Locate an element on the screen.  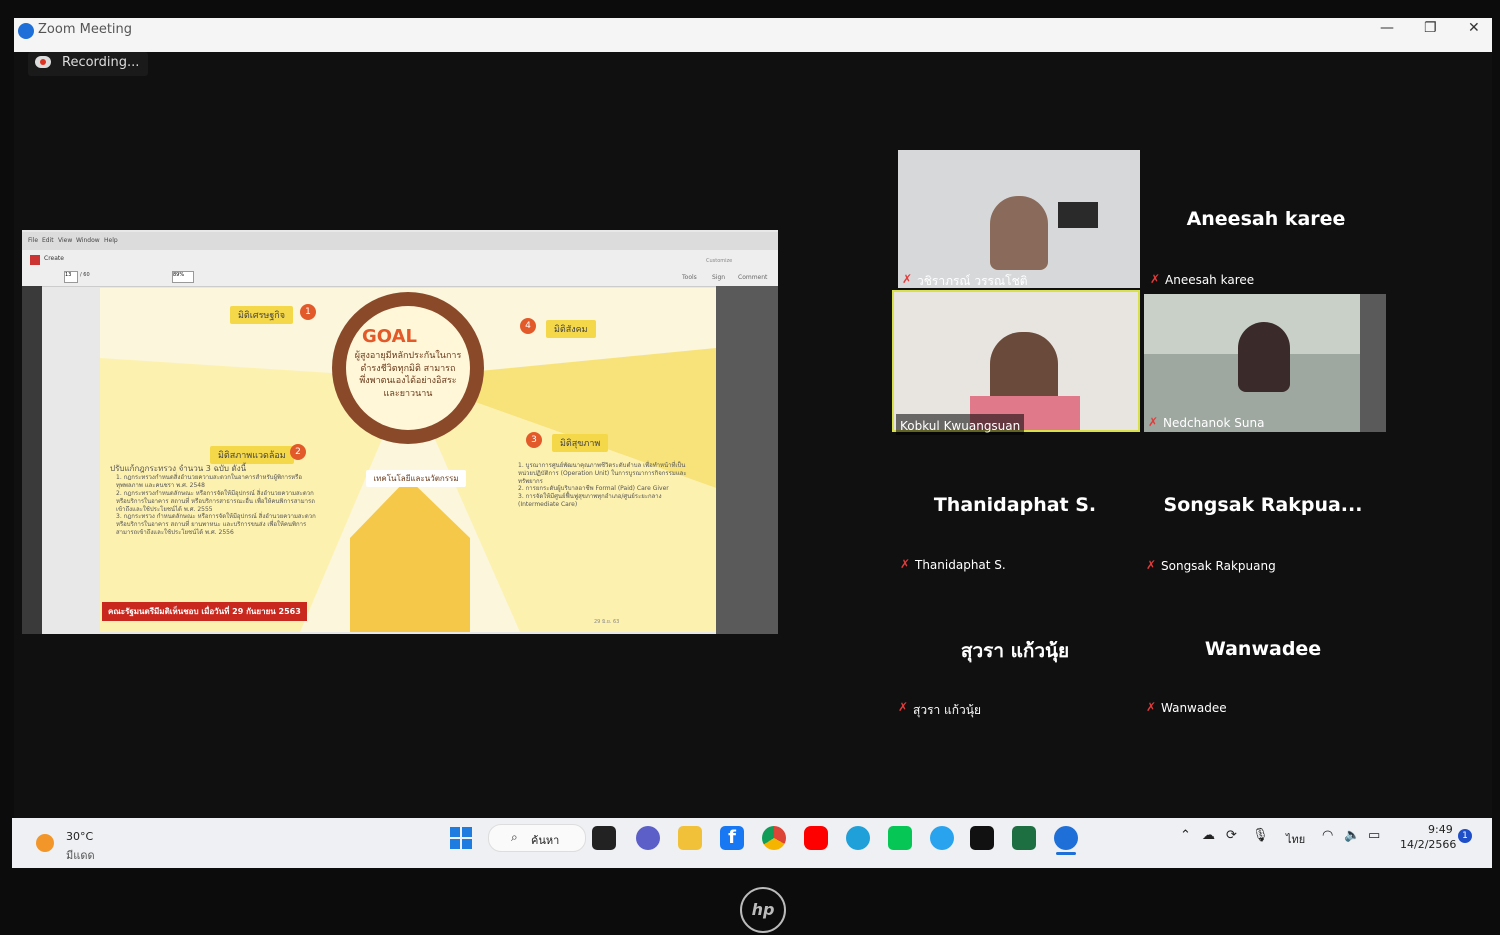
zalo-icon is located at coordinates (942, 838).